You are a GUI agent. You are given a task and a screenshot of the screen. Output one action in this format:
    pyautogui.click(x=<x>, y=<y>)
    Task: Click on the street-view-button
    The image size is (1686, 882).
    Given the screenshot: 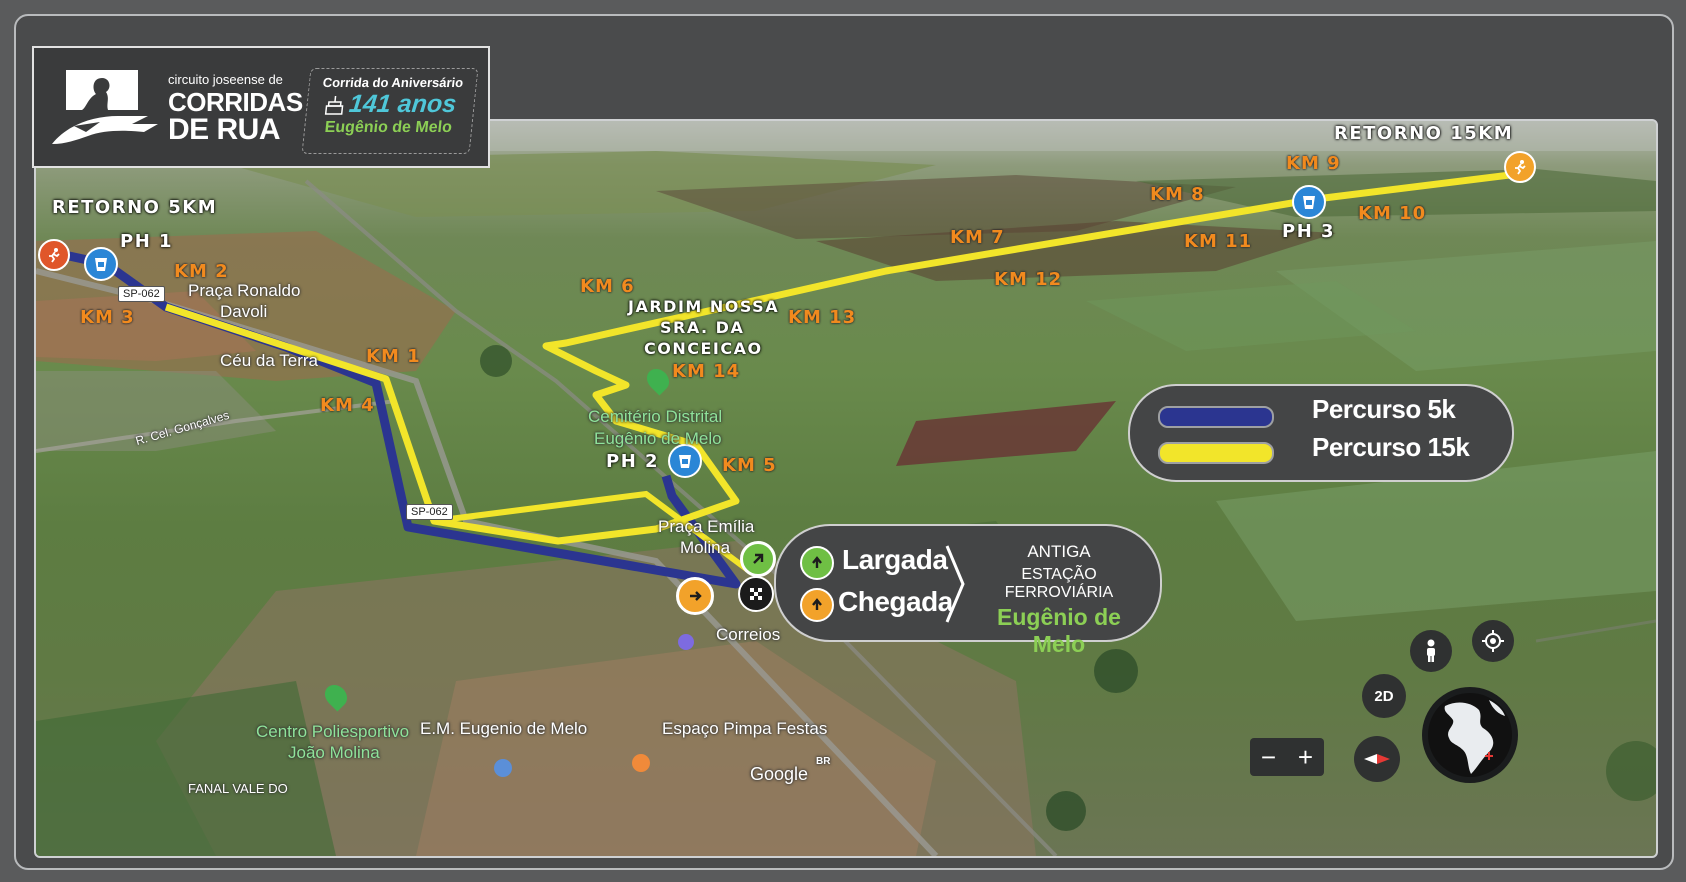 What is the action you would take?
    pyautogui.click(x=1431, y=651)
    